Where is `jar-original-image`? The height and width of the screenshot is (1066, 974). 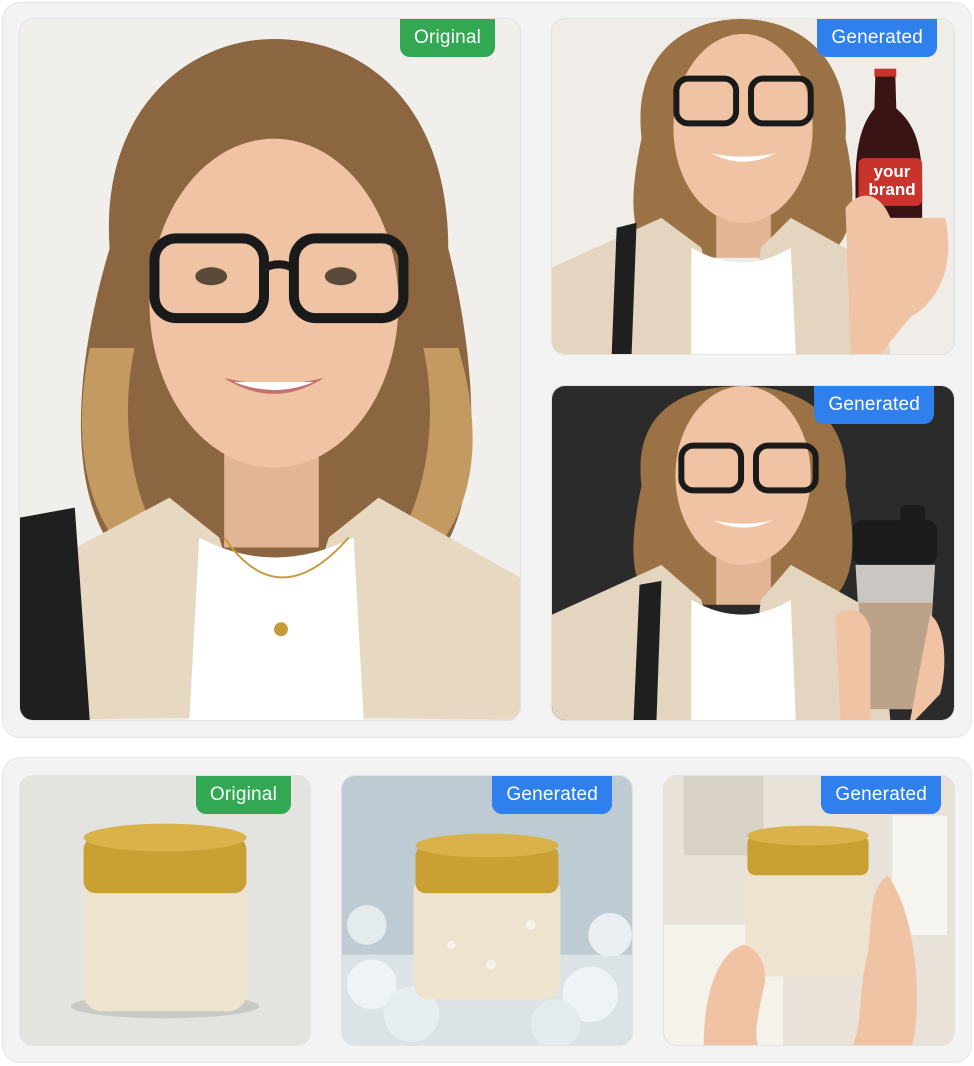
jar-original-image is located at coordinates (165, 910).